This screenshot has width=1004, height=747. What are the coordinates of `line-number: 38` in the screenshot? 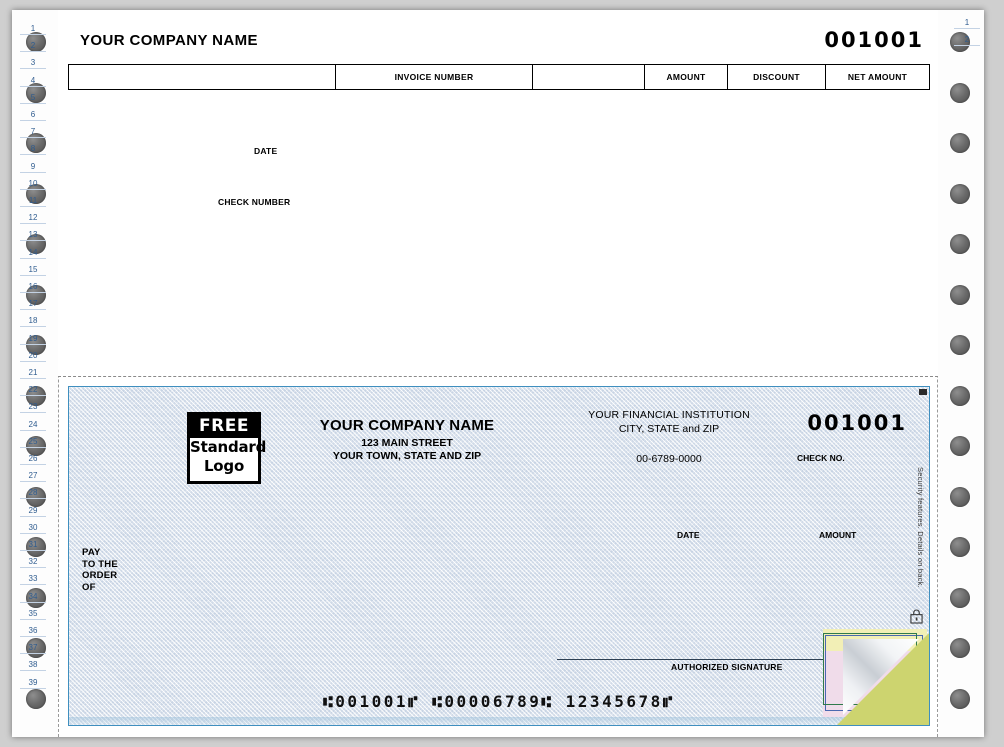 It's located at (33, 665).